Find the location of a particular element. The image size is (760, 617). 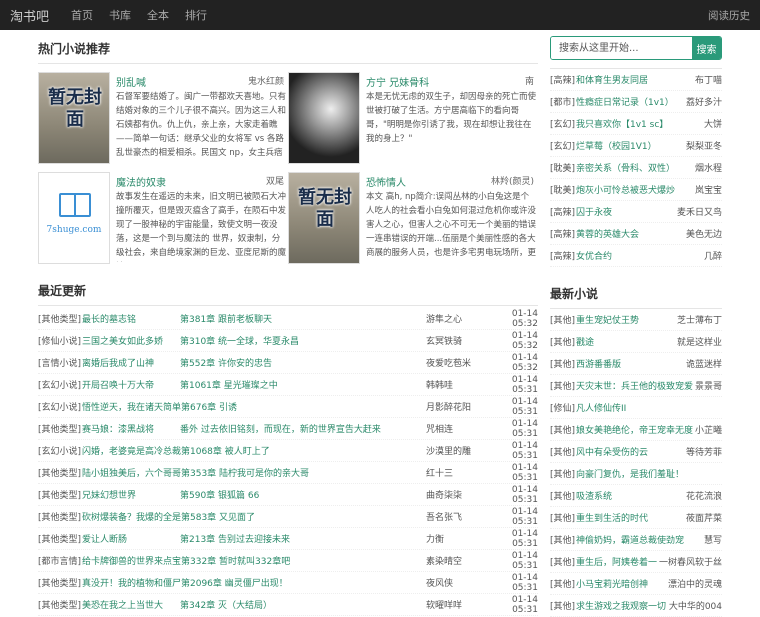

side-book-link: 西游番番版 is located at coordinates (631, 363).